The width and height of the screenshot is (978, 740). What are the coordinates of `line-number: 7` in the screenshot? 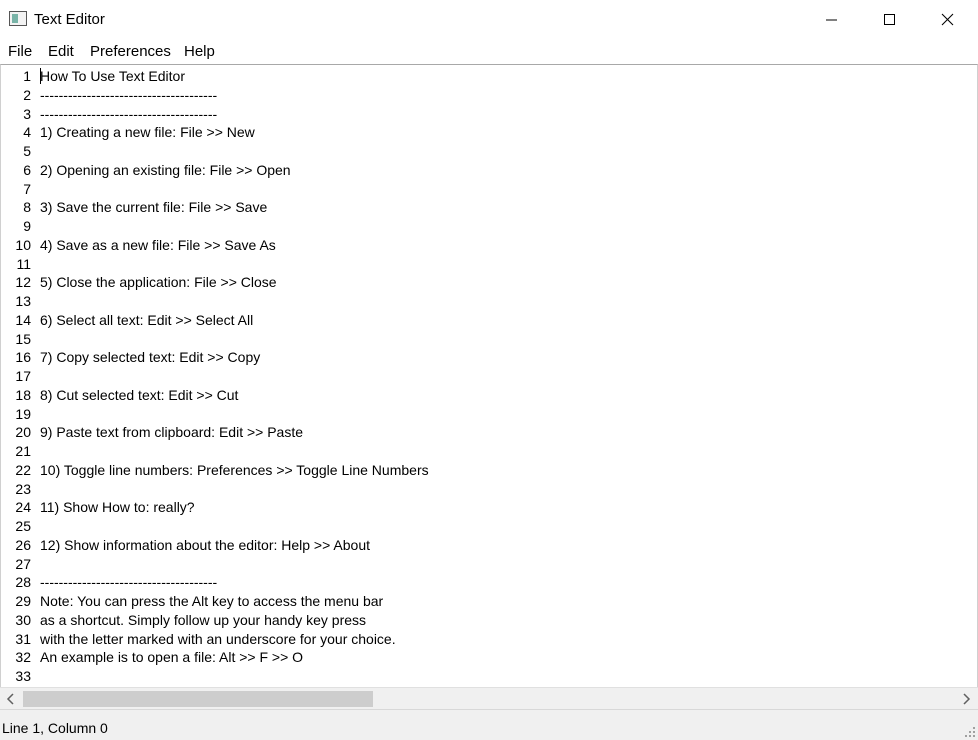 It's located at (27, 188).